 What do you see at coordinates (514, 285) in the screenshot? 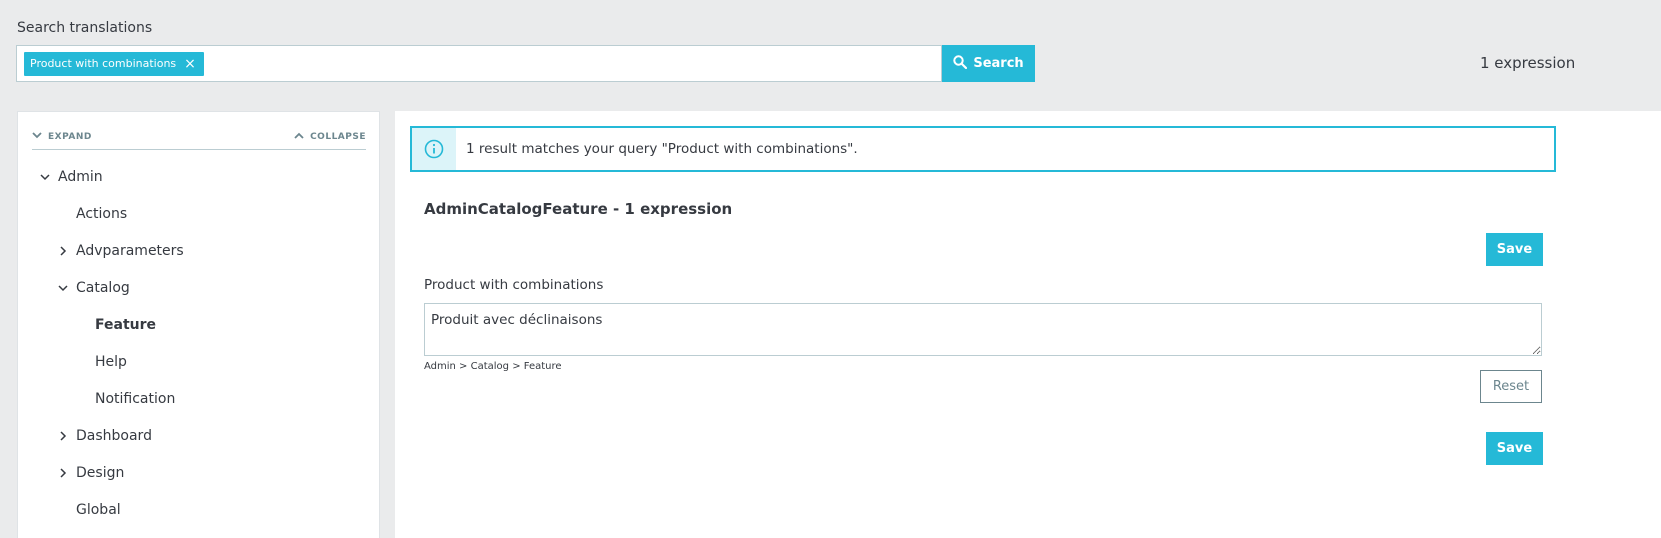
I see `translation-label: Product with combinations` at bounding box center [514, 285].